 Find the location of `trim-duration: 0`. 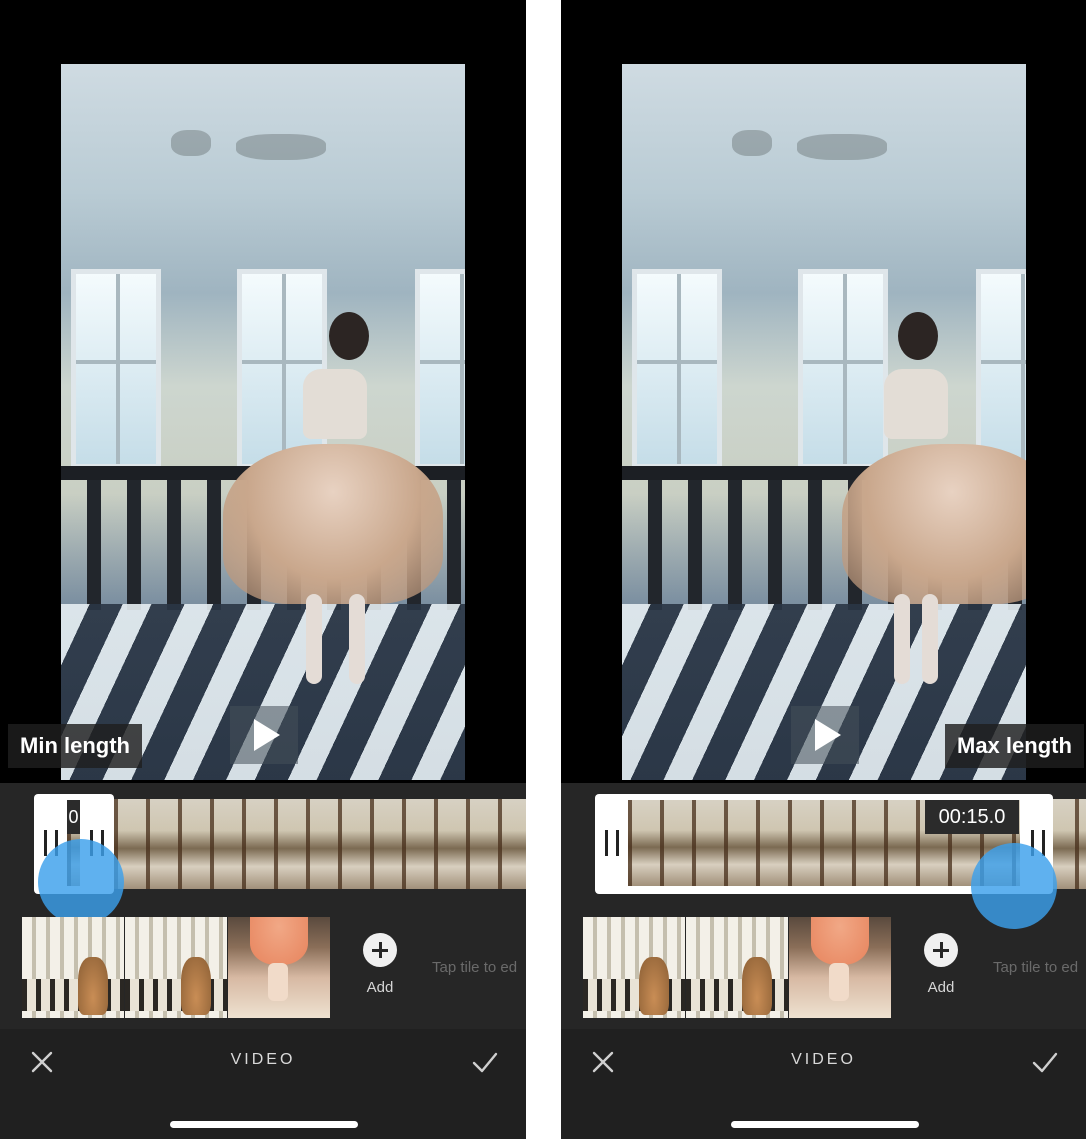

trim-duration: 0 is located at coordinates (73, 817).